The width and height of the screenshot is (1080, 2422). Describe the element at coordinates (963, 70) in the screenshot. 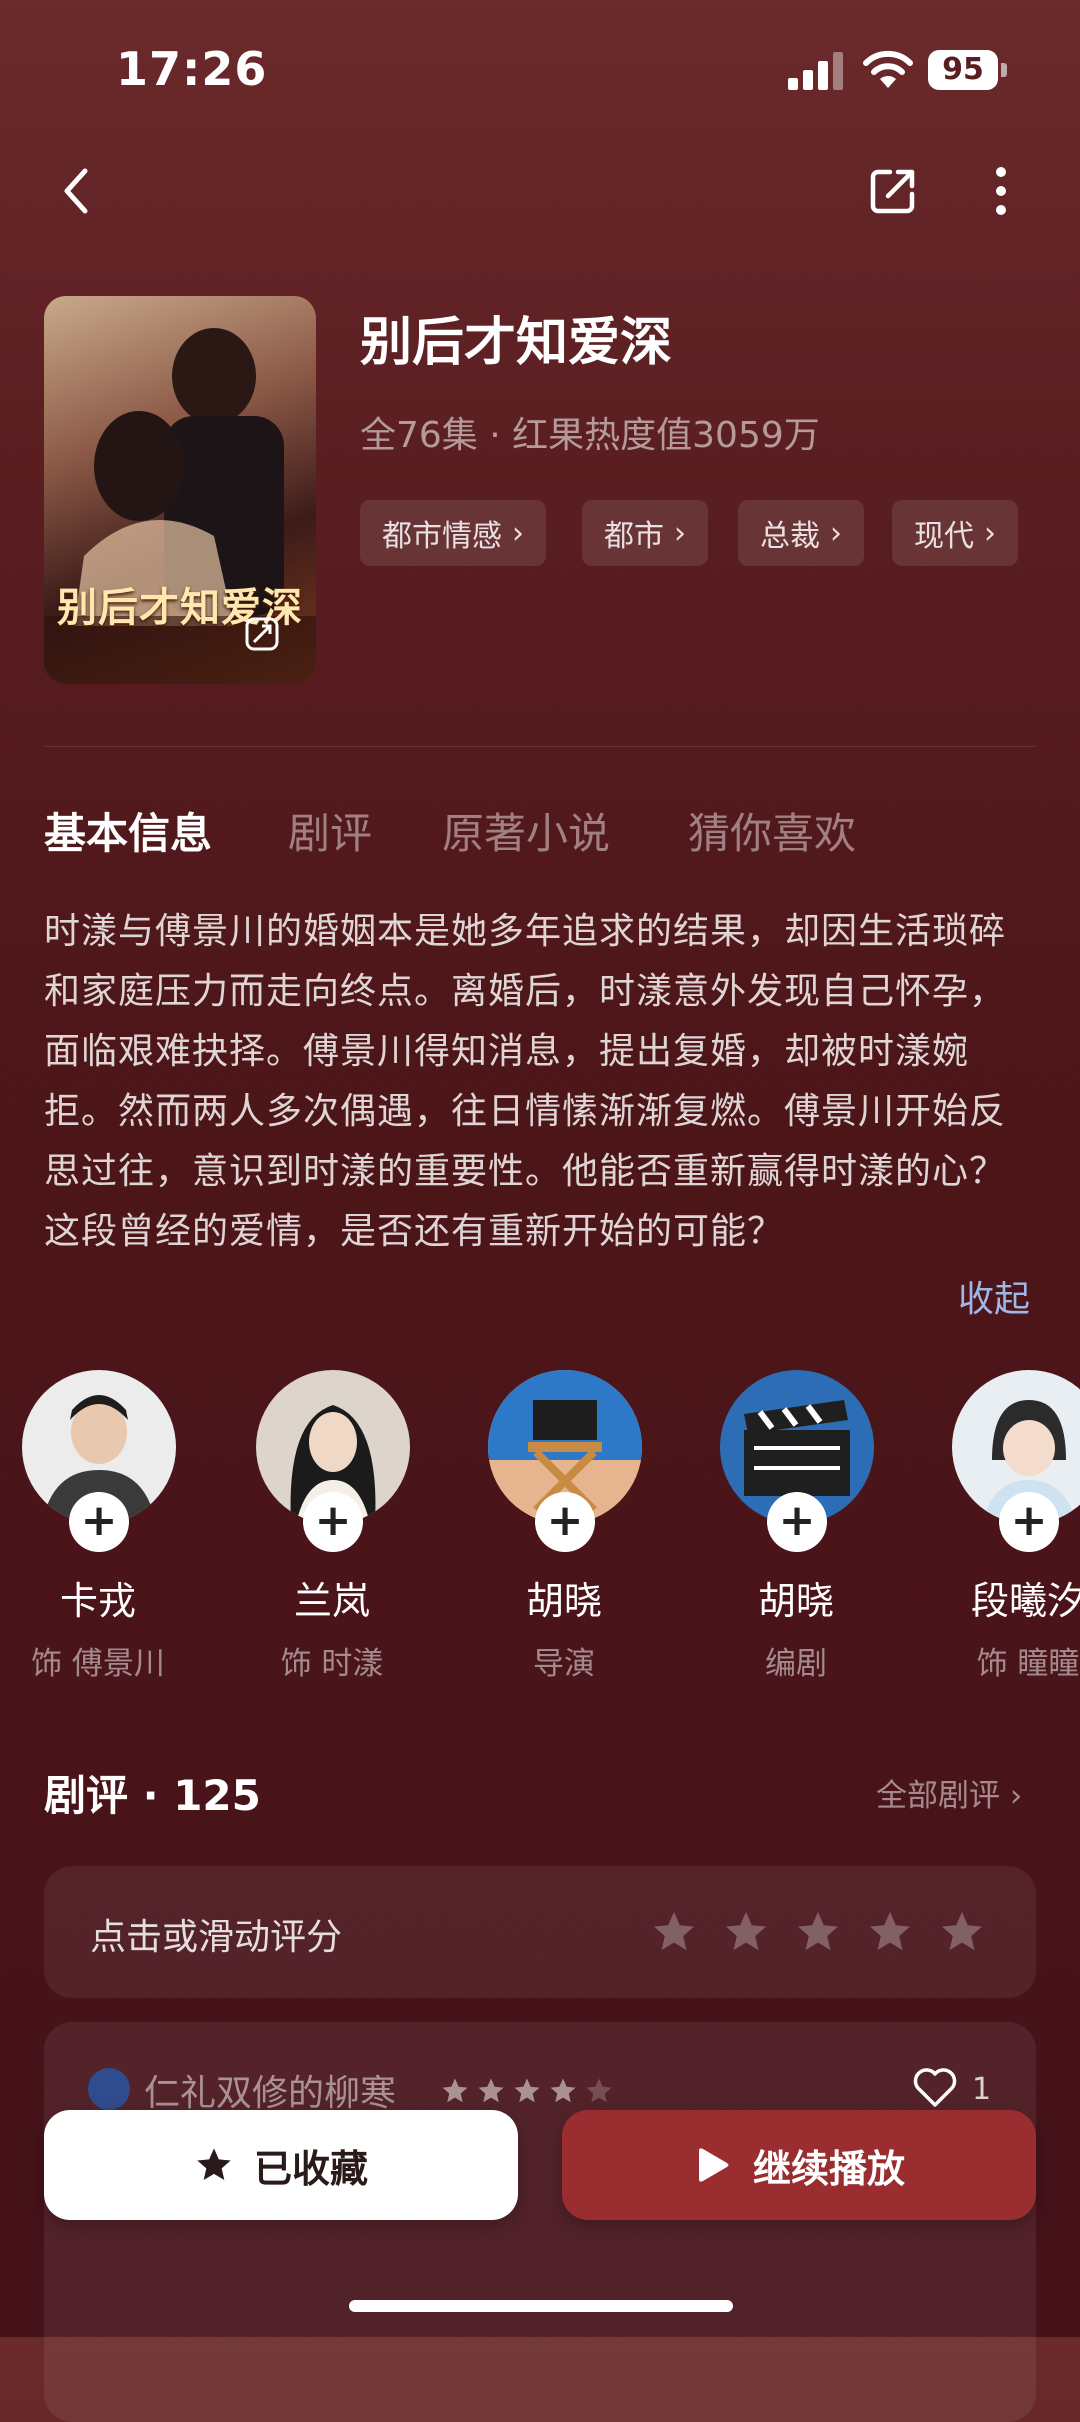

I see `battery-level: 95` at that location.